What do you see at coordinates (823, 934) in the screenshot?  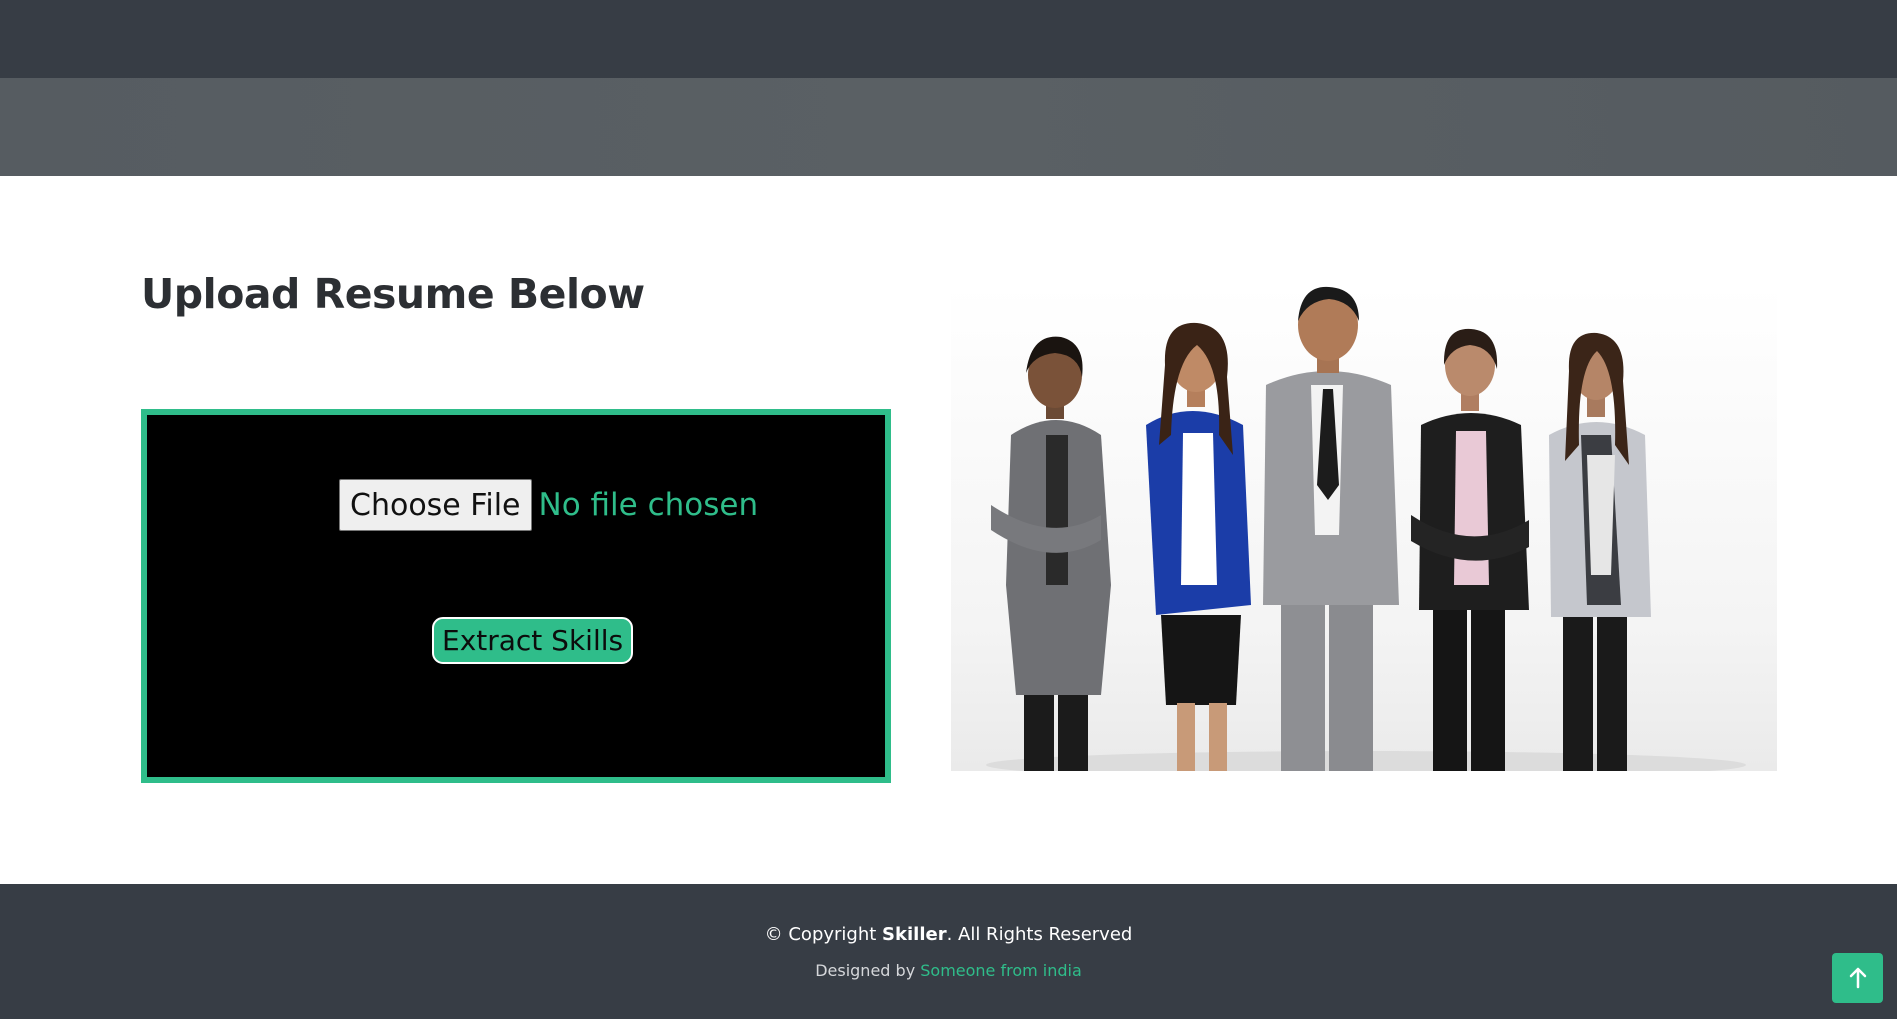 I see `copyright-prefix: © Copyright` at bounding box center [823, 934].